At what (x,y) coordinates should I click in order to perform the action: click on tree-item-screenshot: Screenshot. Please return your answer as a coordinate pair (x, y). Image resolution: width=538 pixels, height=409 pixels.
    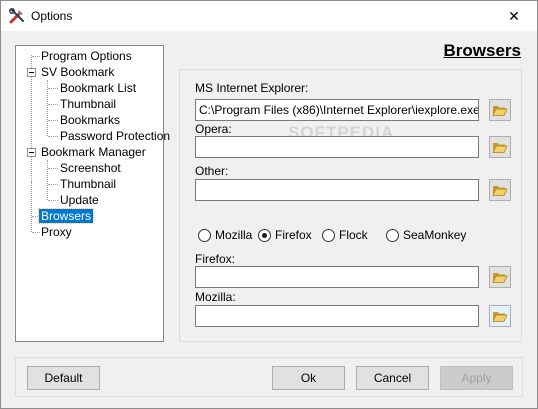
    Looking at the image, I should click on (90, 168).